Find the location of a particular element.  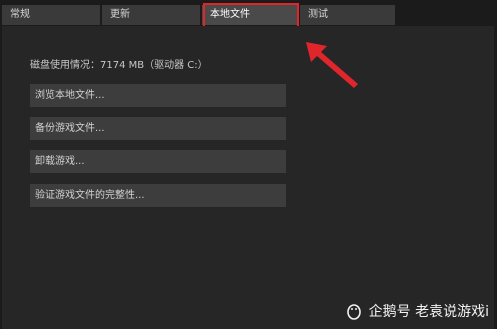

tab-general: 常规 is located at coordinates (51, 15).